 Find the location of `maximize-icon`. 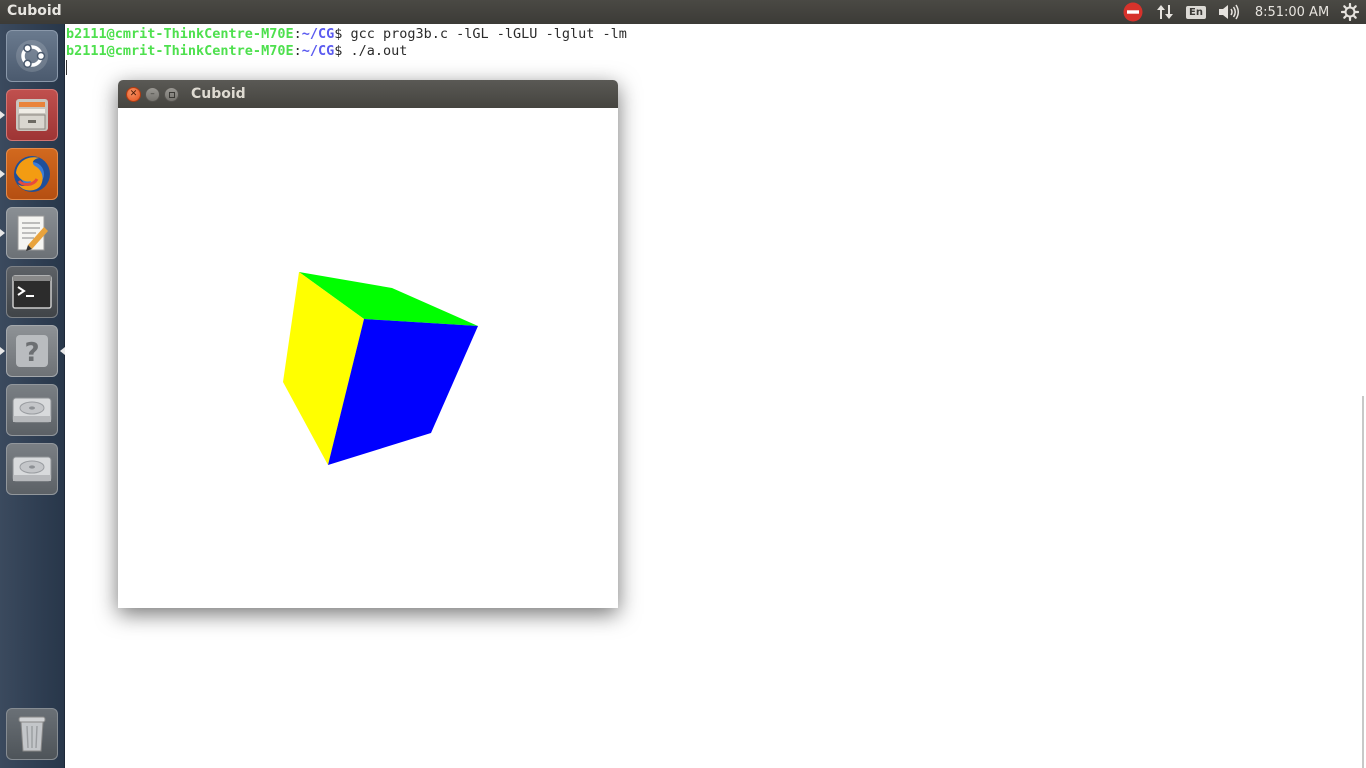

maximize-icon is located at coordinates (171, 94).